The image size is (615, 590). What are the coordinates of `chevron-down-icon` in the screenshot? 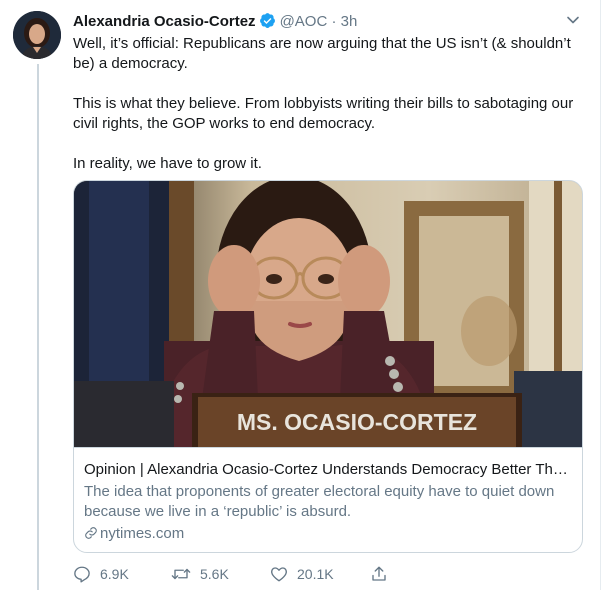 It's located at (573, 20).